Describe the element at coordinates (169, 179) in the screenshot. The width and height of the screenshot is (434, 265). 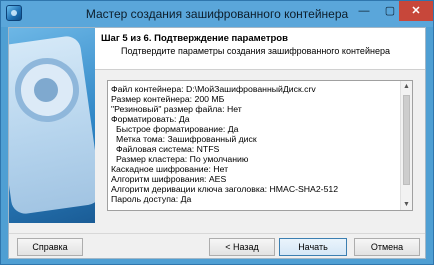
I see `summary-line: Алгоритм шифрования: AES` at that location.